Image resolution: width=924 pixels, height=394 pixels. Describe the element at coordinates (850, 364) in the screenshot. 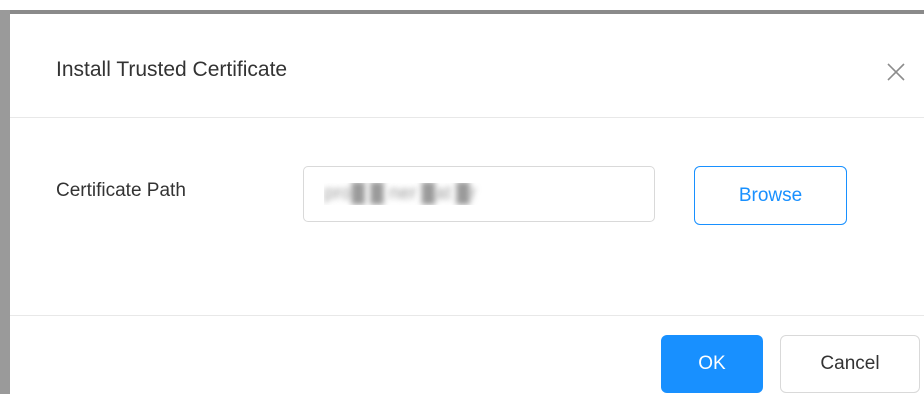

I see `cancel-button: Cancel` at that location.